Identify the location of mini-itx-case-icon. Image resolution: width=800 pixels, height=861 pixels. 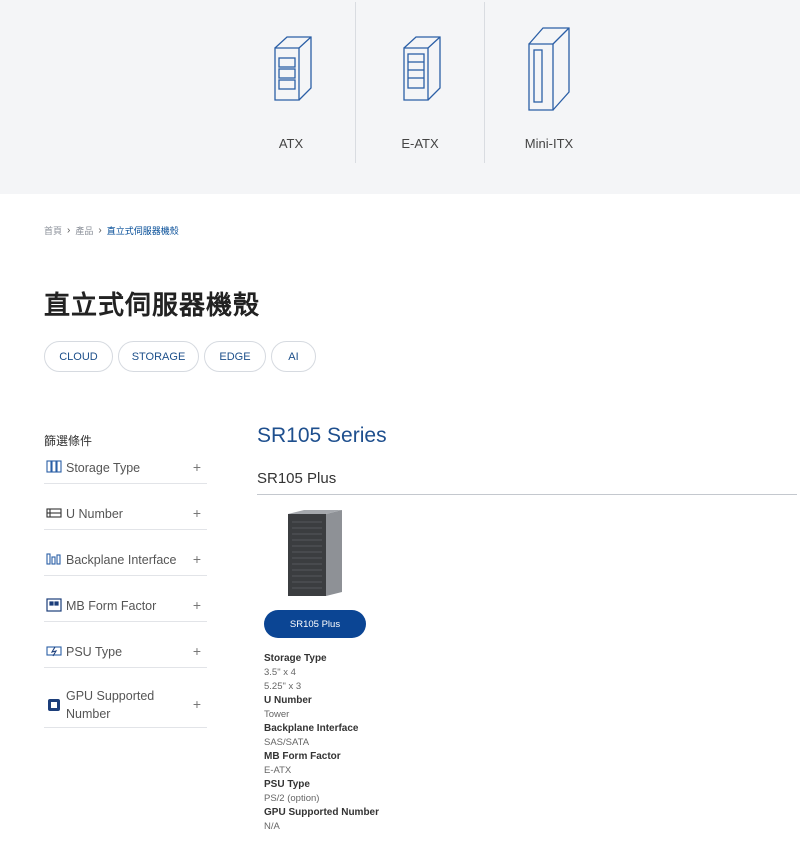
(549, 69).